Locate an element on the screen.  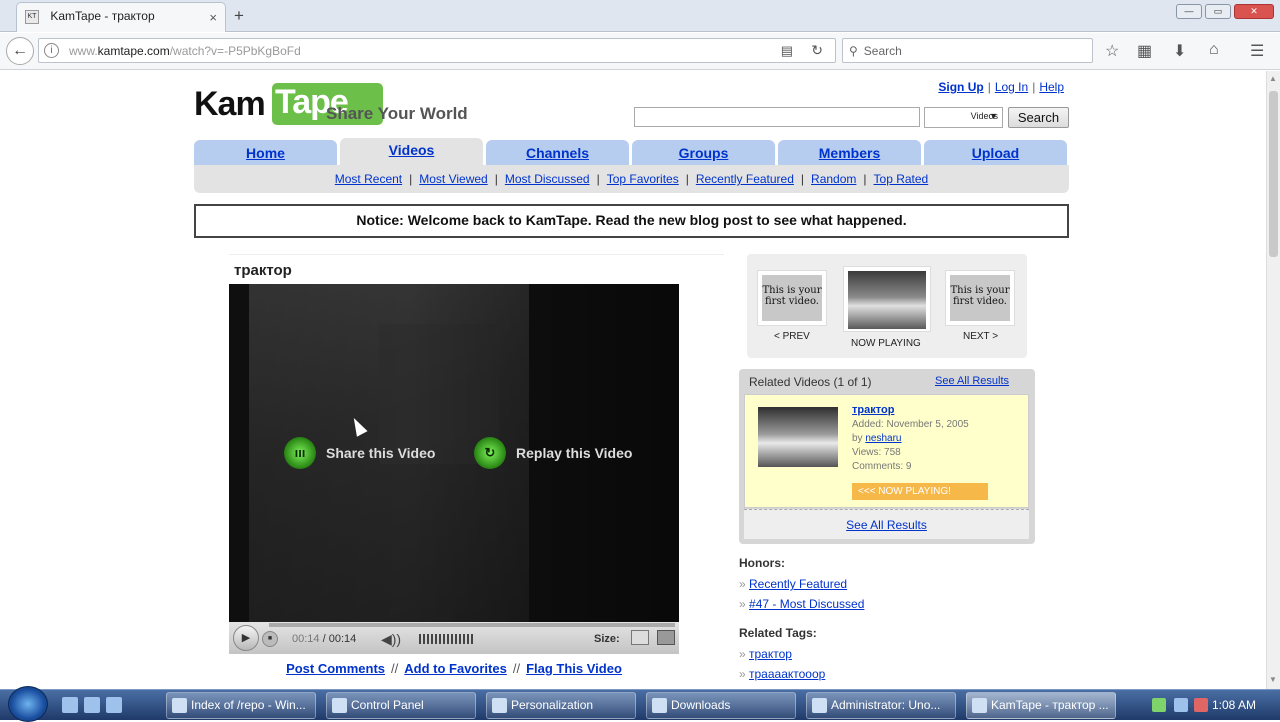
show-desktop-icon is located at coordinates (70, 705).